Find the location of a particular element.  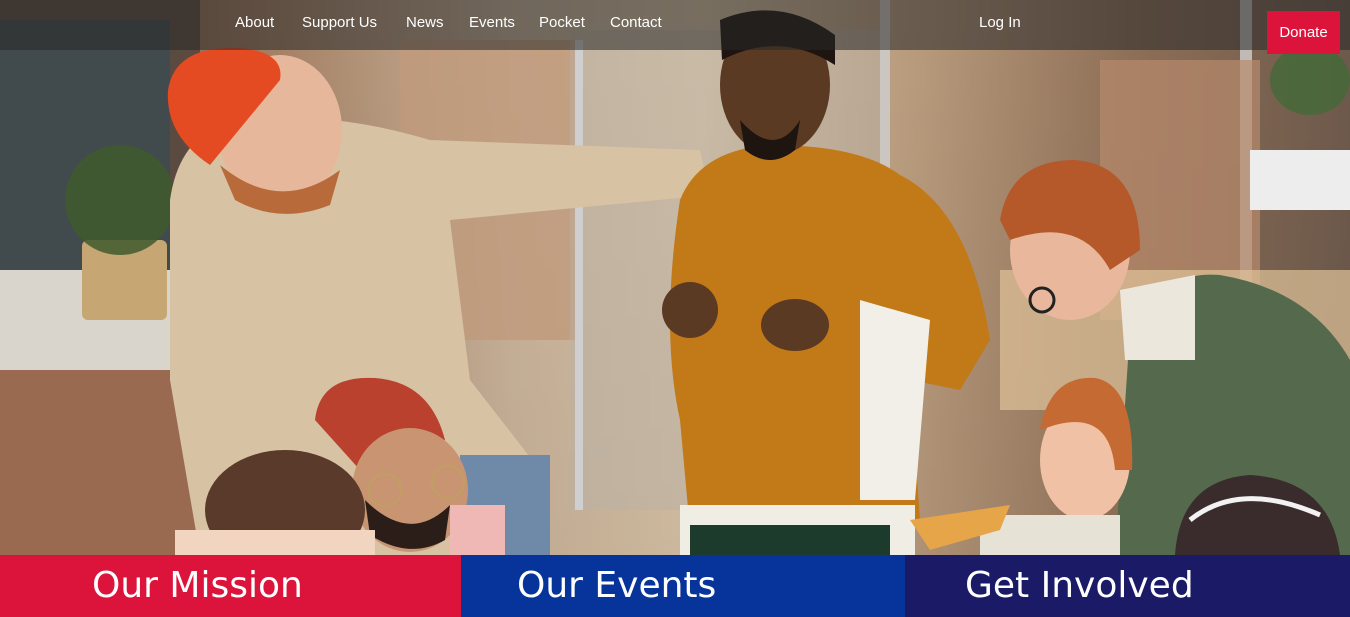

section-cards: Our Mission Our Events Get Involved is located at coordinates (675, 586).